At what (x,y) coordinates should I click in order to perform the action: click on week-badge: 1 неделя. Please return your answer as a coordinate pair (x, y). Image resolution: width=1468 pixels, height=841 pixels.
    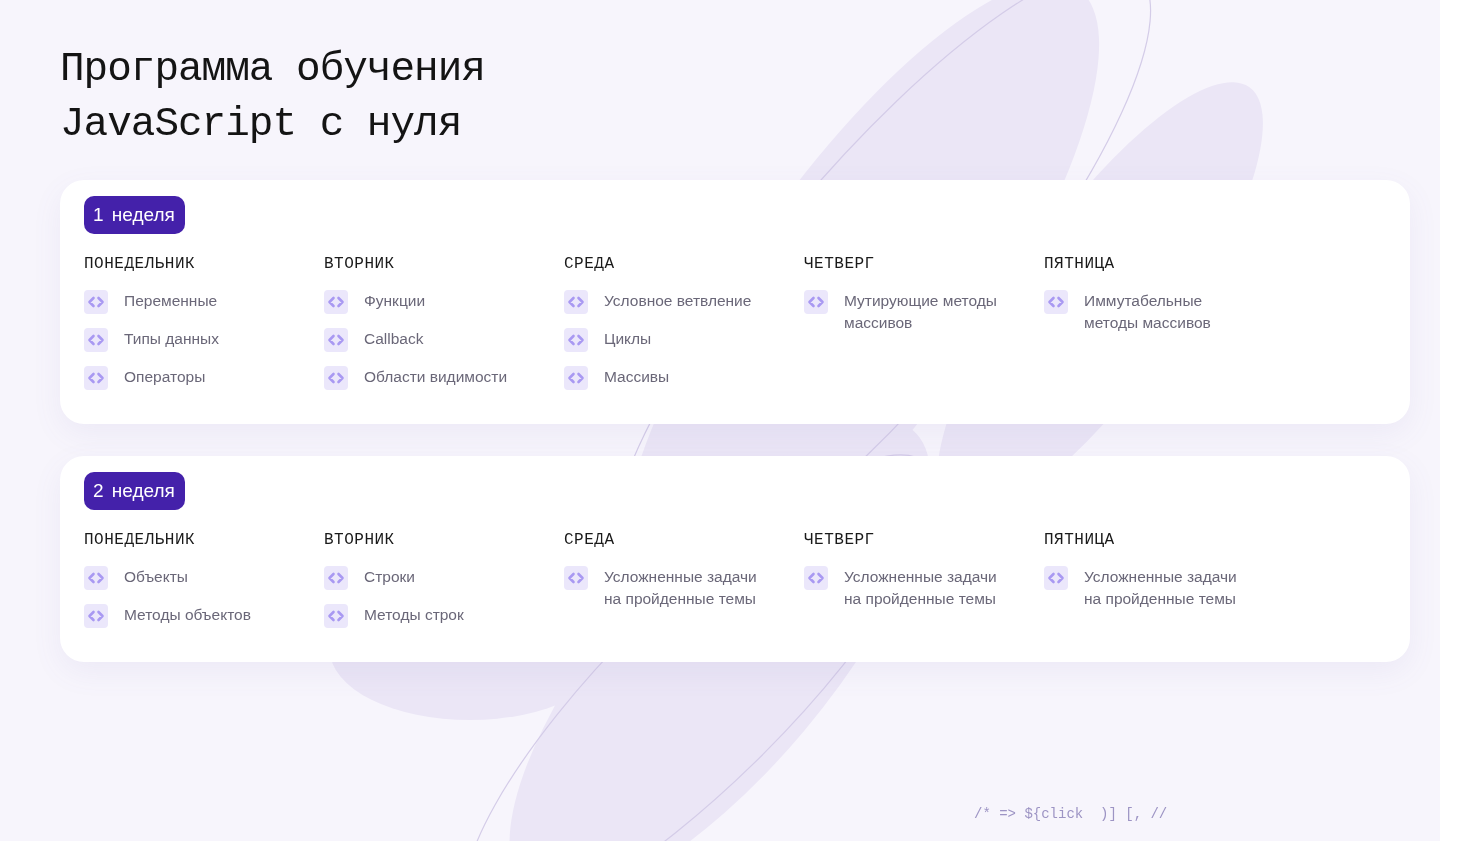
    Looking at the image, I should click on (134, 215).